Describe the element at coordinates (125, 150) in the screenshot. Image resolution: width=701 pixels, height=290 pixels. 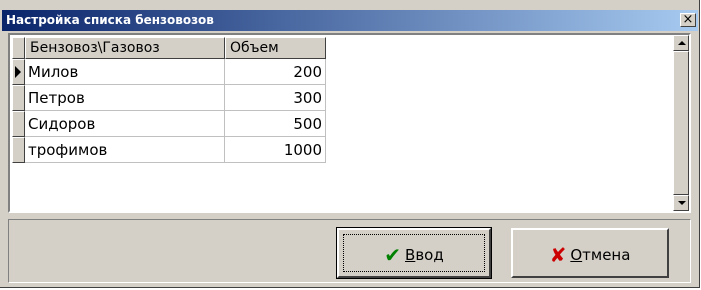
I see `cell-tanker: трофимов` at that location.